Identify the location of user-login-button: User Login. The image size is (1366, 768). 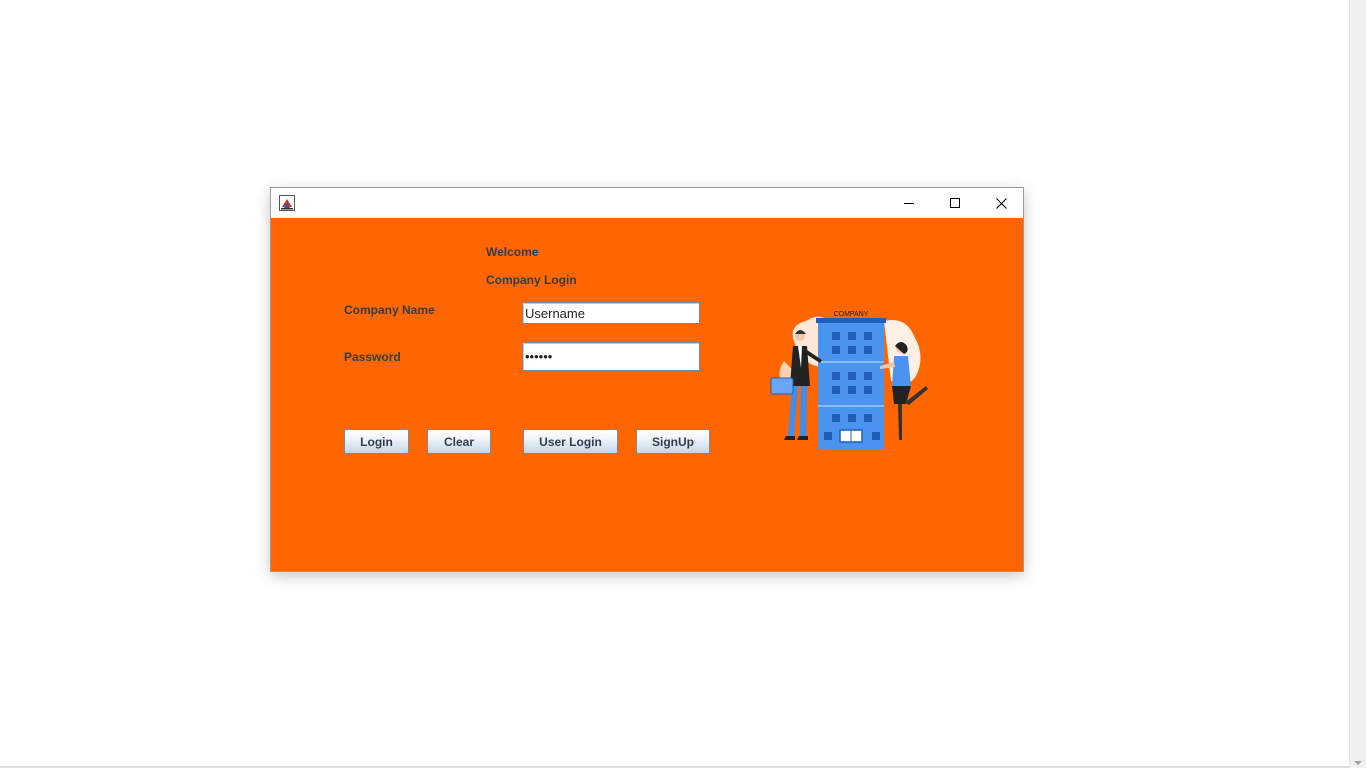
(570, 441).